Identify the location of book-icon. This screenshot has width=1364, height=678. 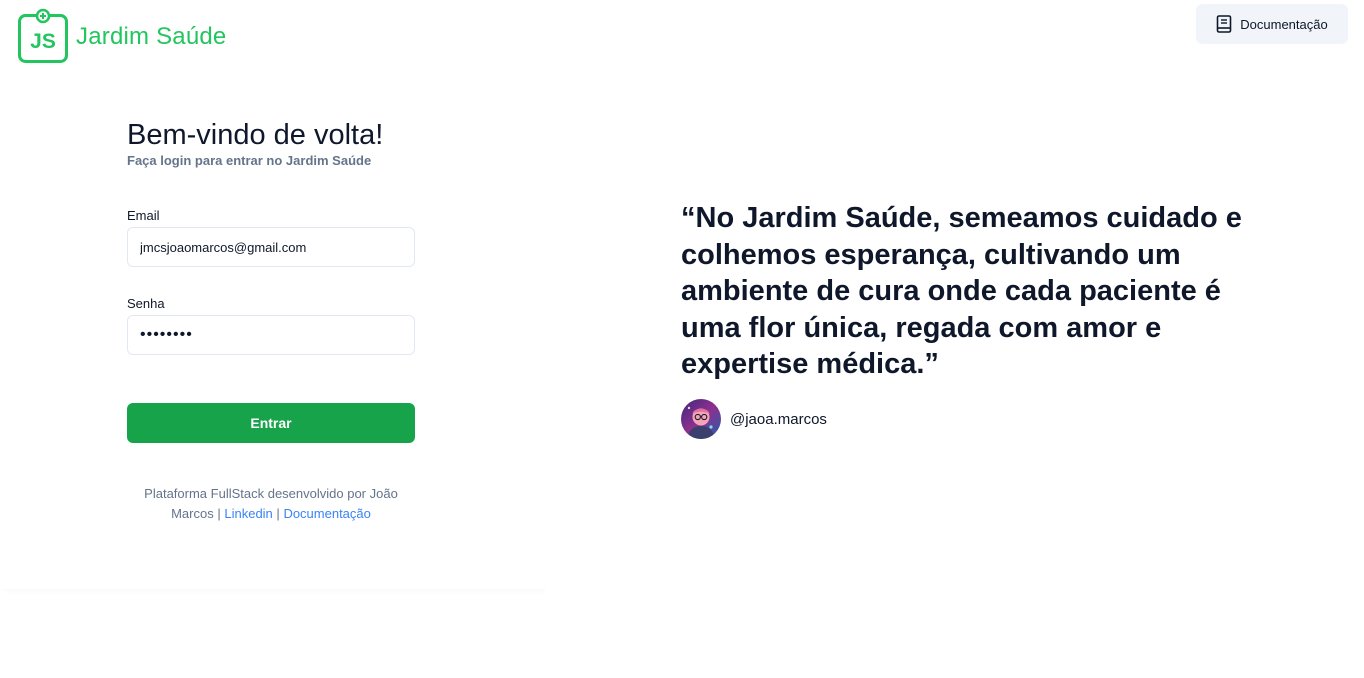
(1224, 24).